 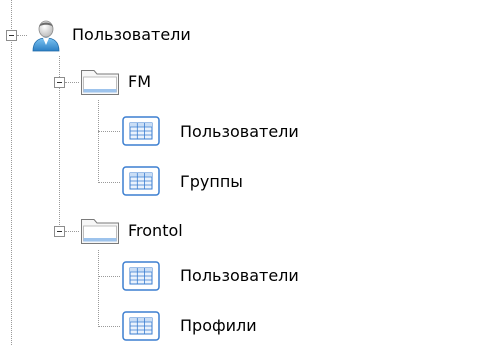 I want to click on tree-node-label-fm-groups: Группы, so click(x=211, y=182).